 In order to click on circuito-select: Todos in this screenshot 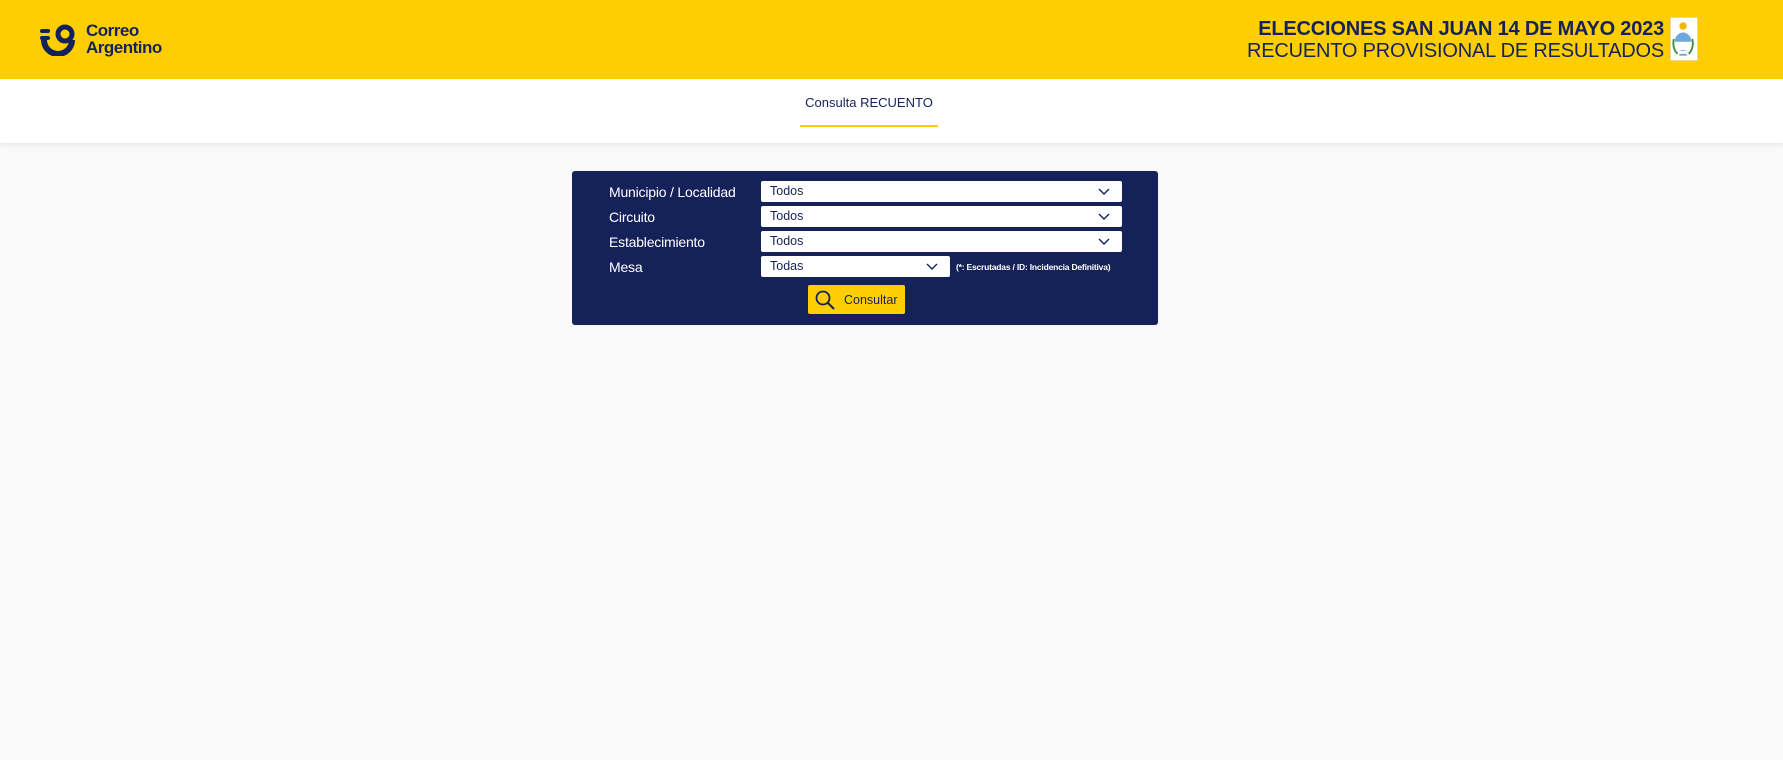, I will do `click(941, 216)`.